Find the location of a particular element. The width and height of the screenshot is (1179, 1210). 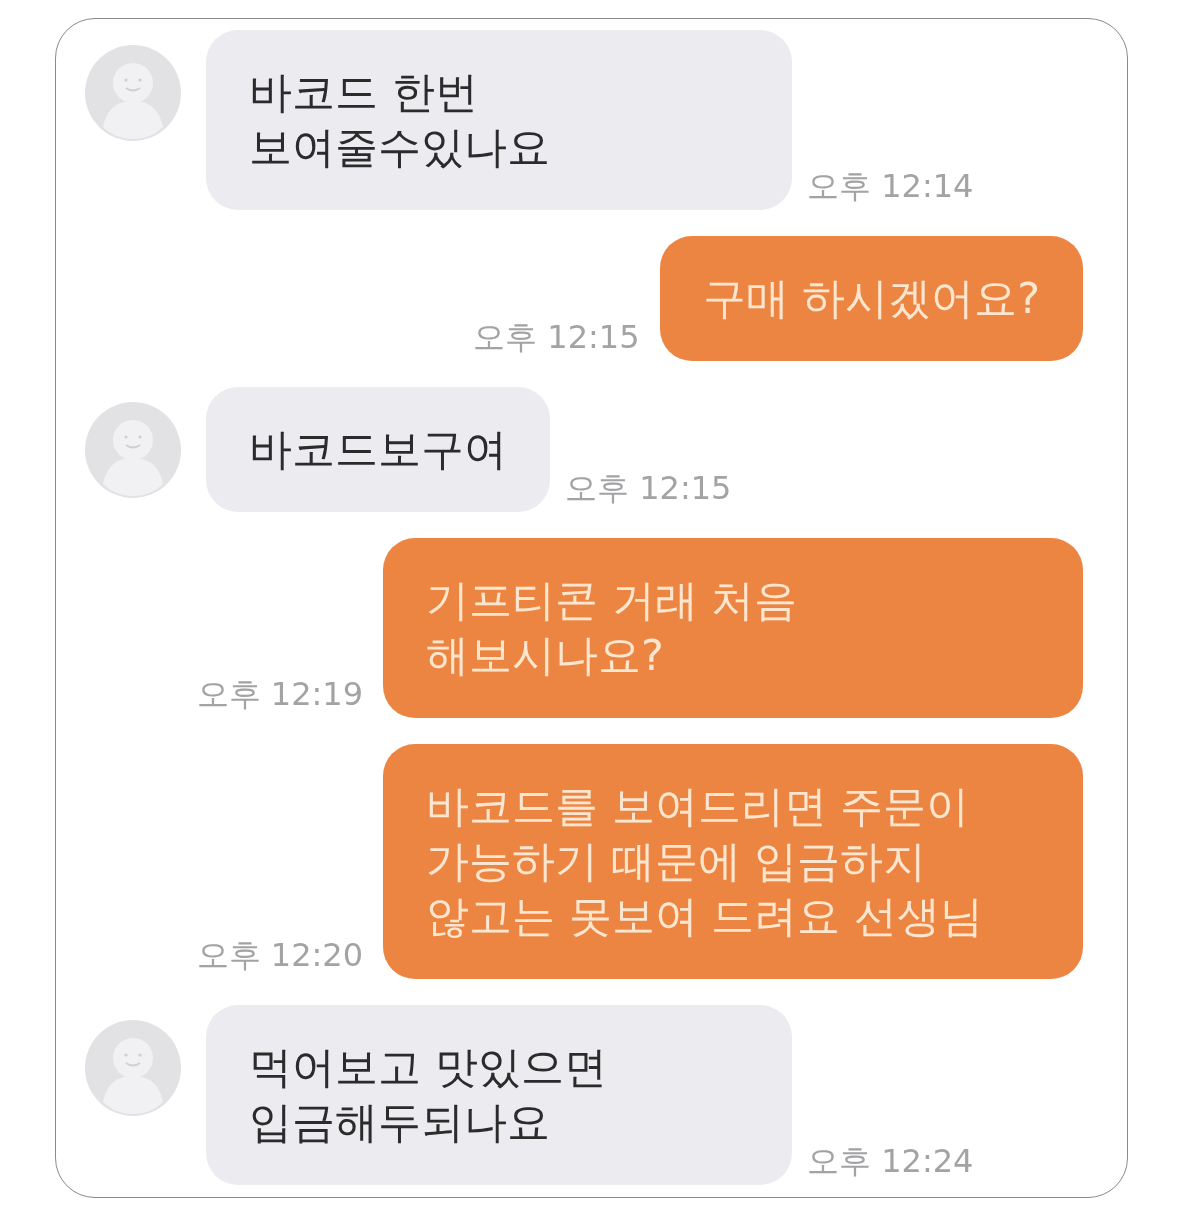

timestamp: 오후 12:24 is located at coordinates (890, 1161).